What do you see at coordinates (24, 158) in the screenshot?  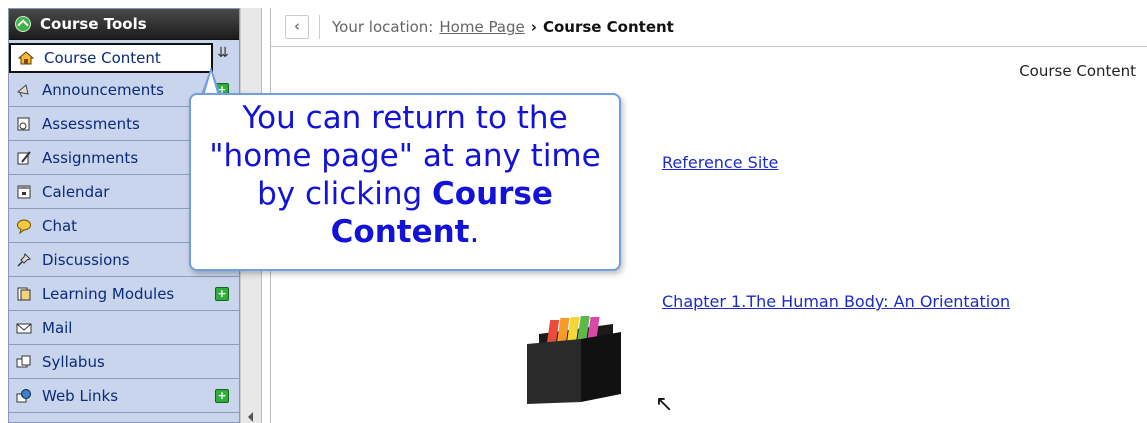 I see `assignments-icon` at bounding box center [24, 158].